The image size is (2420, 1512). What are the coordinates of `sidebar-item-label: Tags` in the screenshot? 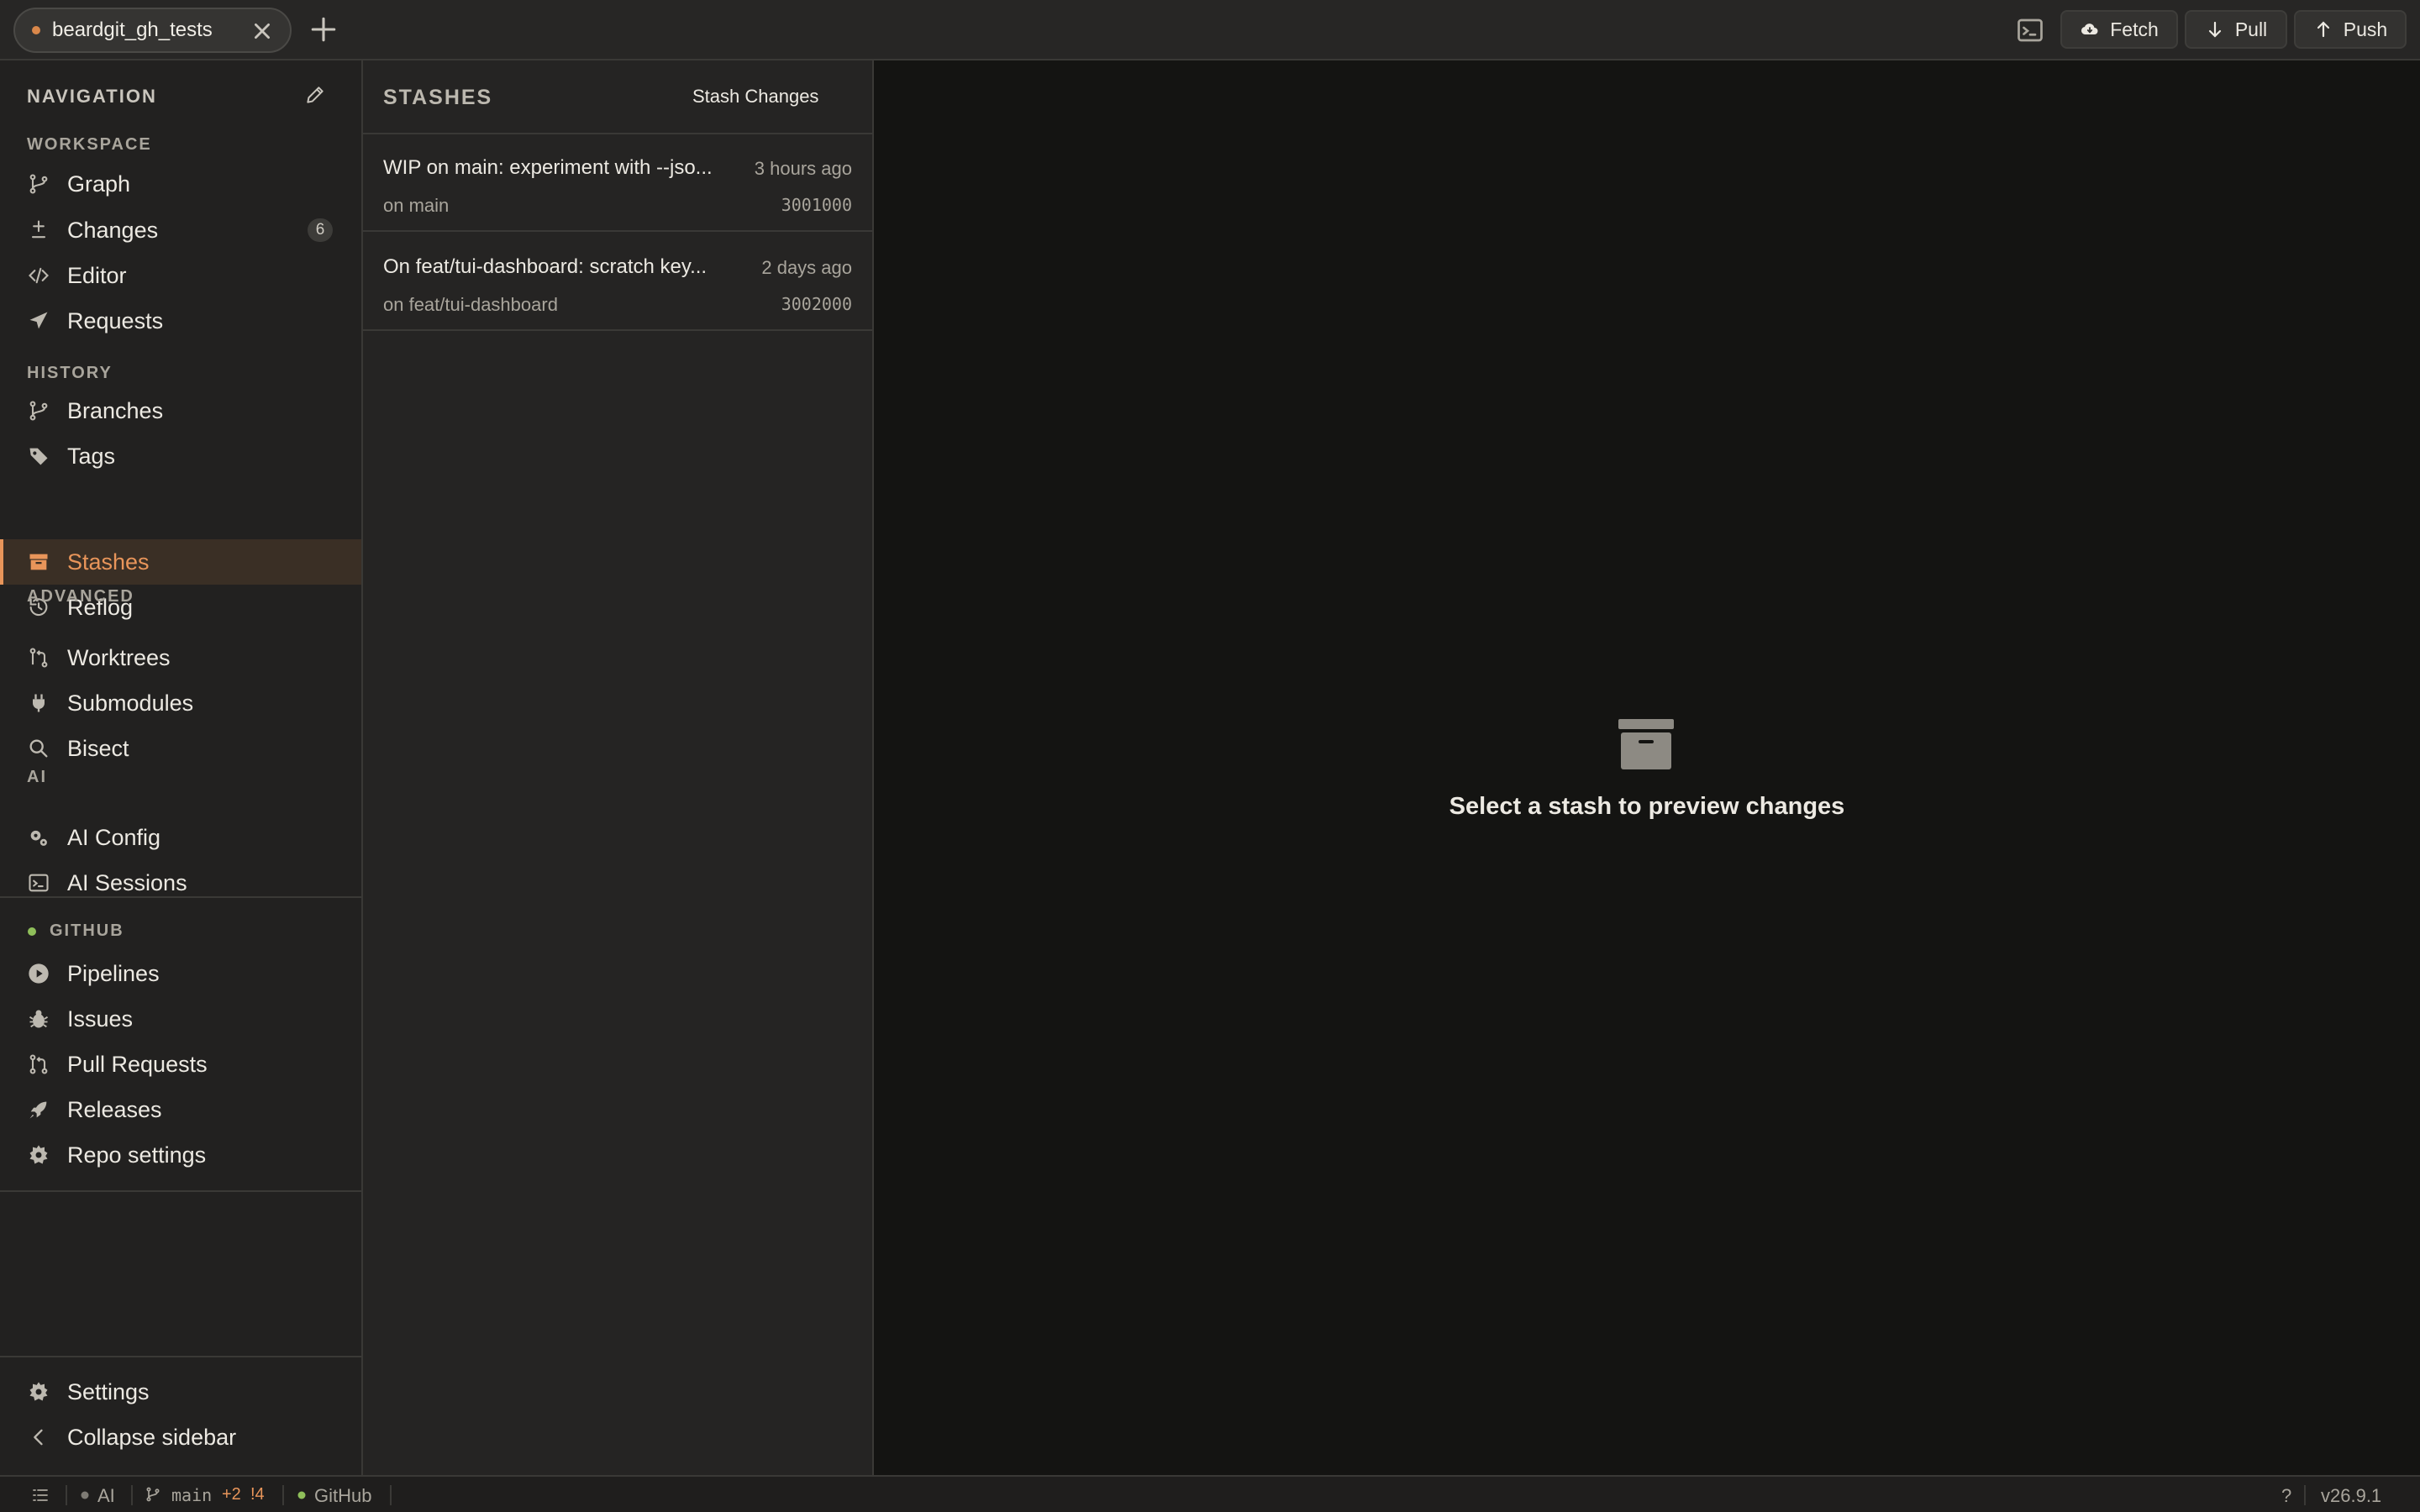 It's located at (92, 456).